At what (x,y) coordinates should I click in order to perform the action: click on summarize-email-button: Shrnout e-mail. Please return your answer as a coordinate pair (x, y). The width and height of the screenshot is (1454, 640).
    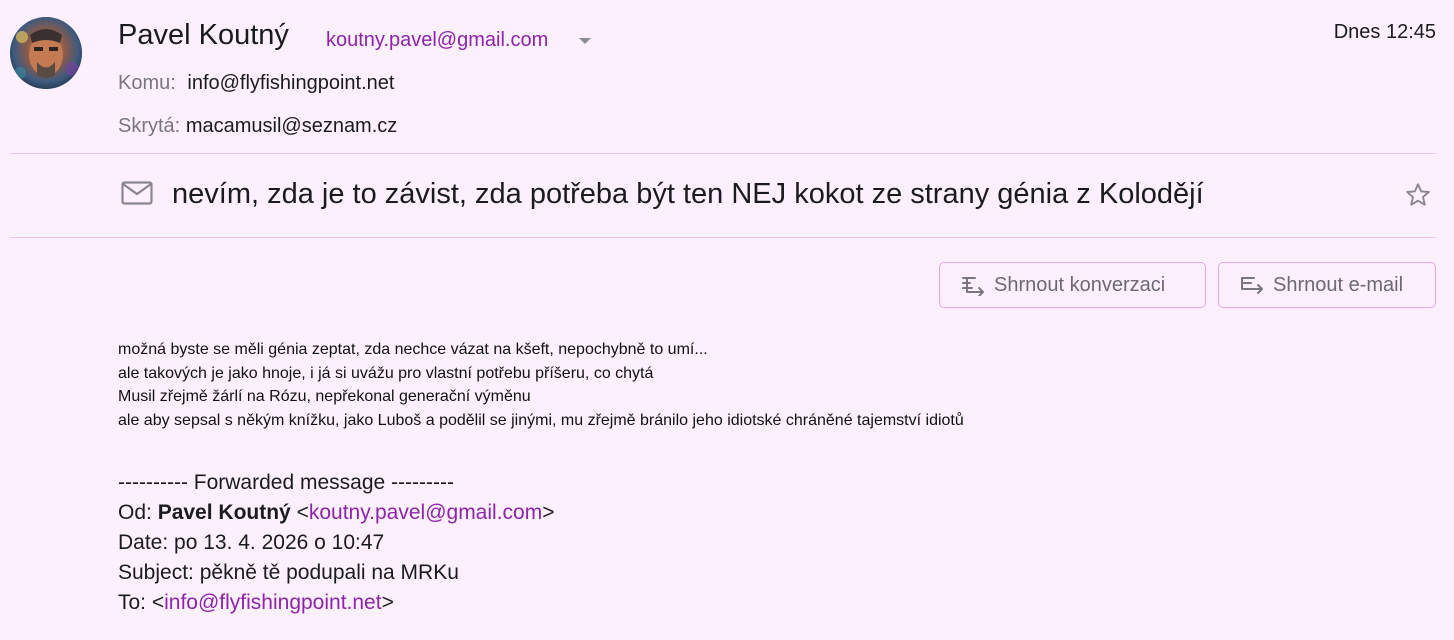
    Looking at the image, I should click on (1327, 285).